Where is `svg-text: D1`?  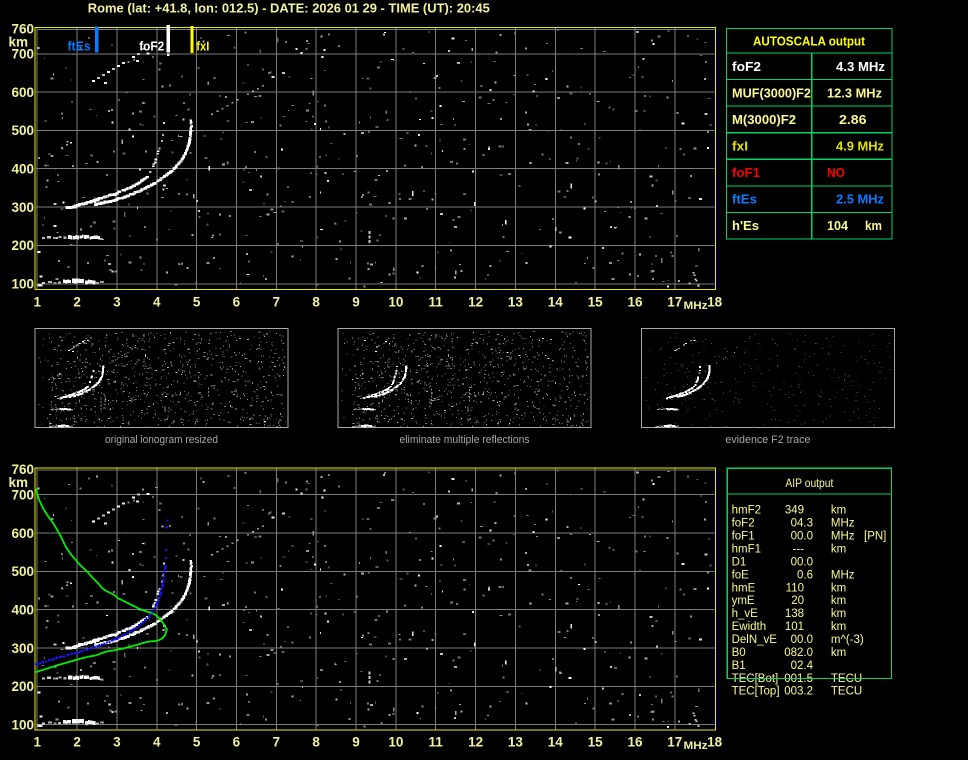 svg-text: D1 is located at coordinates (739, 562).